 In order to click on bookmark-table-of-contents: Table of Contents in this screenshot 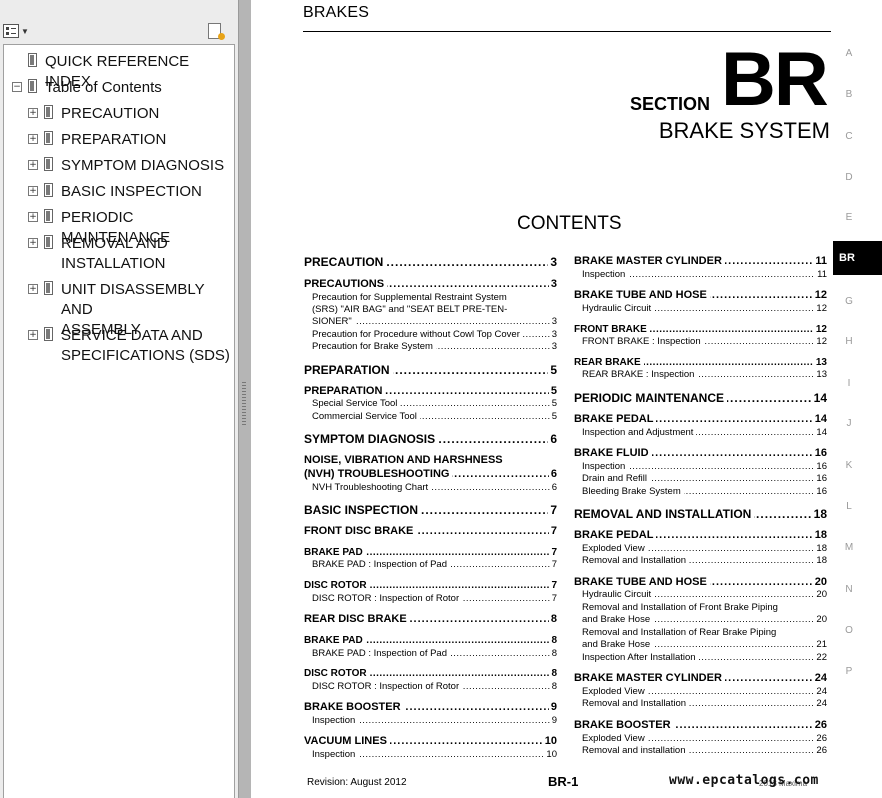, I will do `click(103, 88)`.